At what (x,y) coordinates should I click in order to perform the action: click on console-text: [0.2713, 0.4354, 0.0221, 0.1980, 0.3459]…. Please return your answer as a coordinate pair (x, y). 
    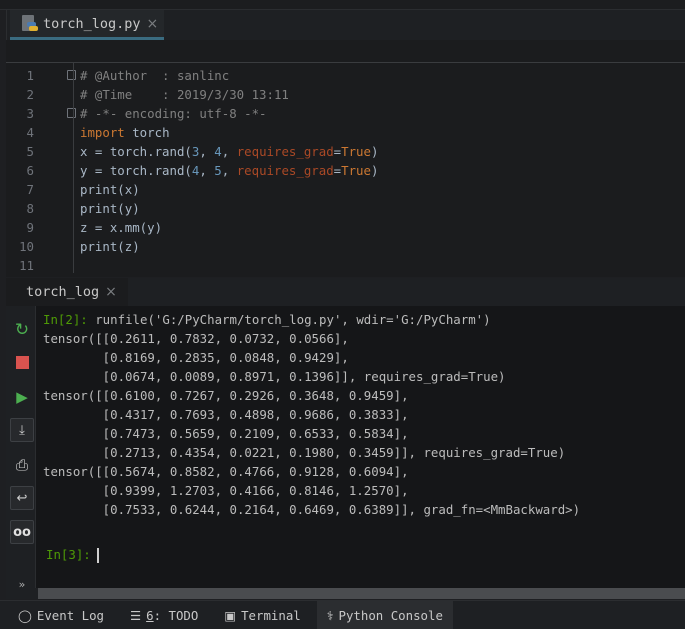
    Looking at the image, I should click on (304, 452).